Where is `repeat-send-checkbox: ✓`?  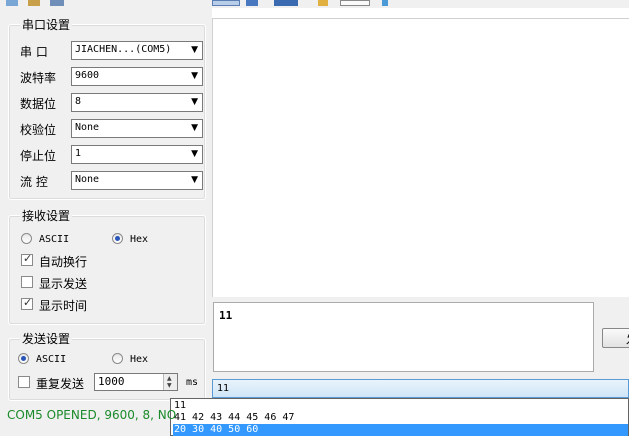
repeat-send-checkbox: ✓ is located at coordinates (24, 382).